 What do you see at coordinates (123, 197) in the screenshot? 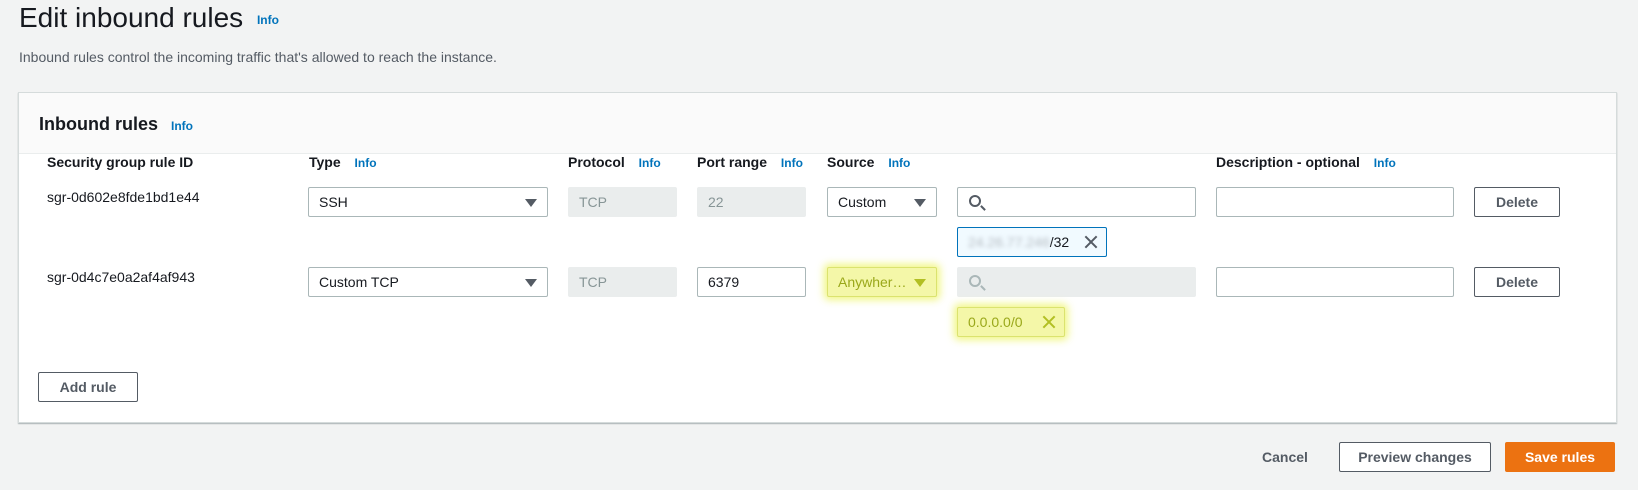
I see `rule-id-1: sgr-0d602e8fde1bd1e44` at bounding box center [123, 197].